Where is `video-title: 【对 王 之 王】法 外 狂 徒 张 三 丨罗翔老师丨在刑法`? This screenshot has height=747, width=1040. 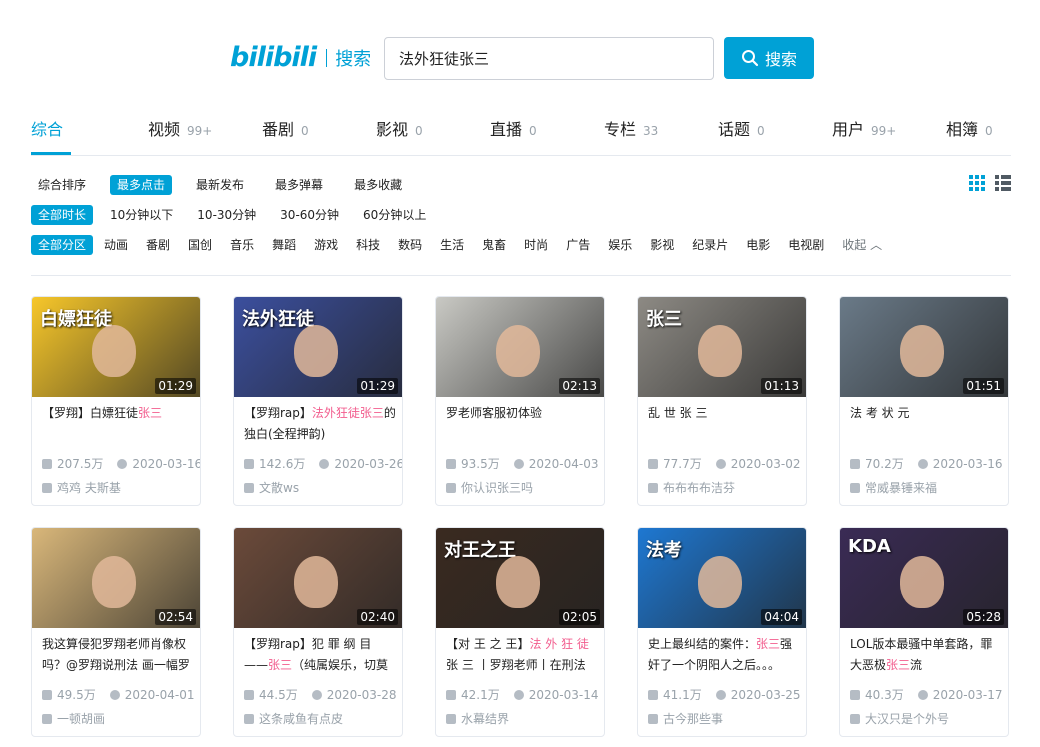 video-title: 【对 王 之 王】法 外 狂 徒 张 三 丨罗翔老师丨在刑法 is located at coordinates (522, 655).